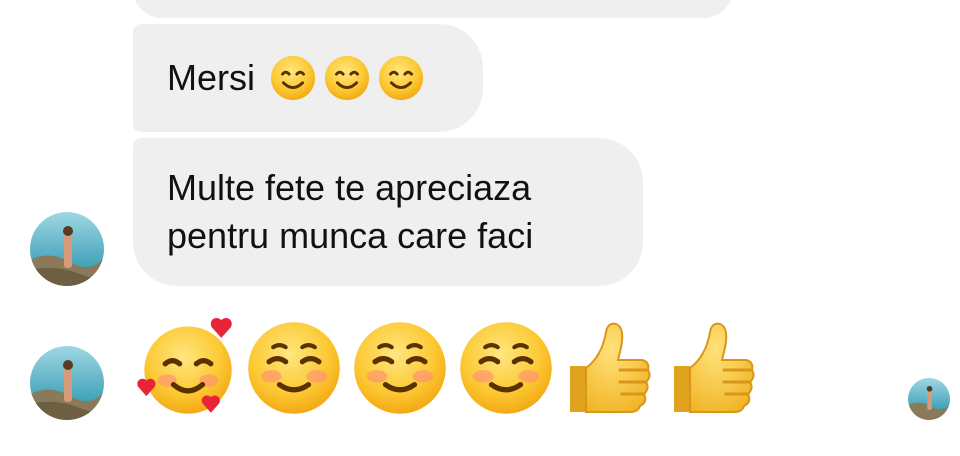 This screenshot has height=456, width=960. What do you see at coordinates (211, 77) in the screenshot?
I see `message-text: Mersi` at bounding box center [211, 77].